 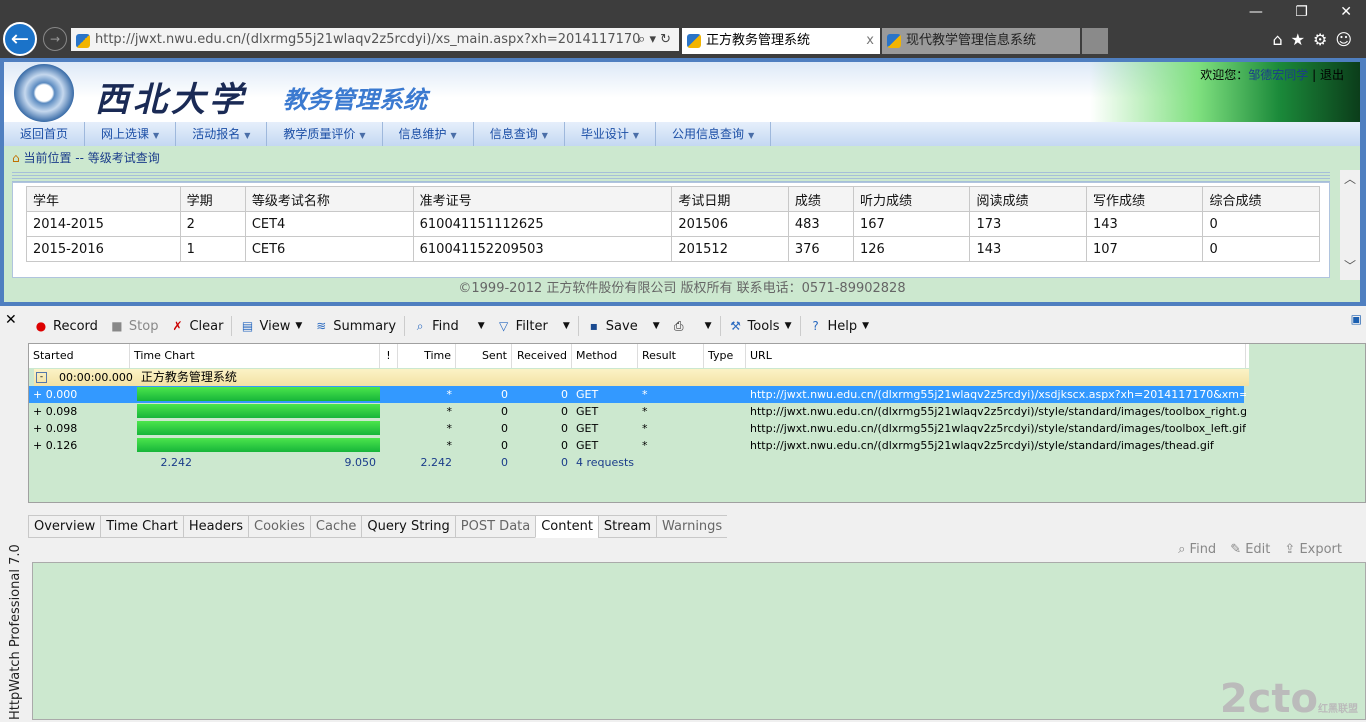 What do you see at coordinates (692, 326) in the screenshot?
I see `print-button: ⎙ ▼` at bounding box center [692, 326].